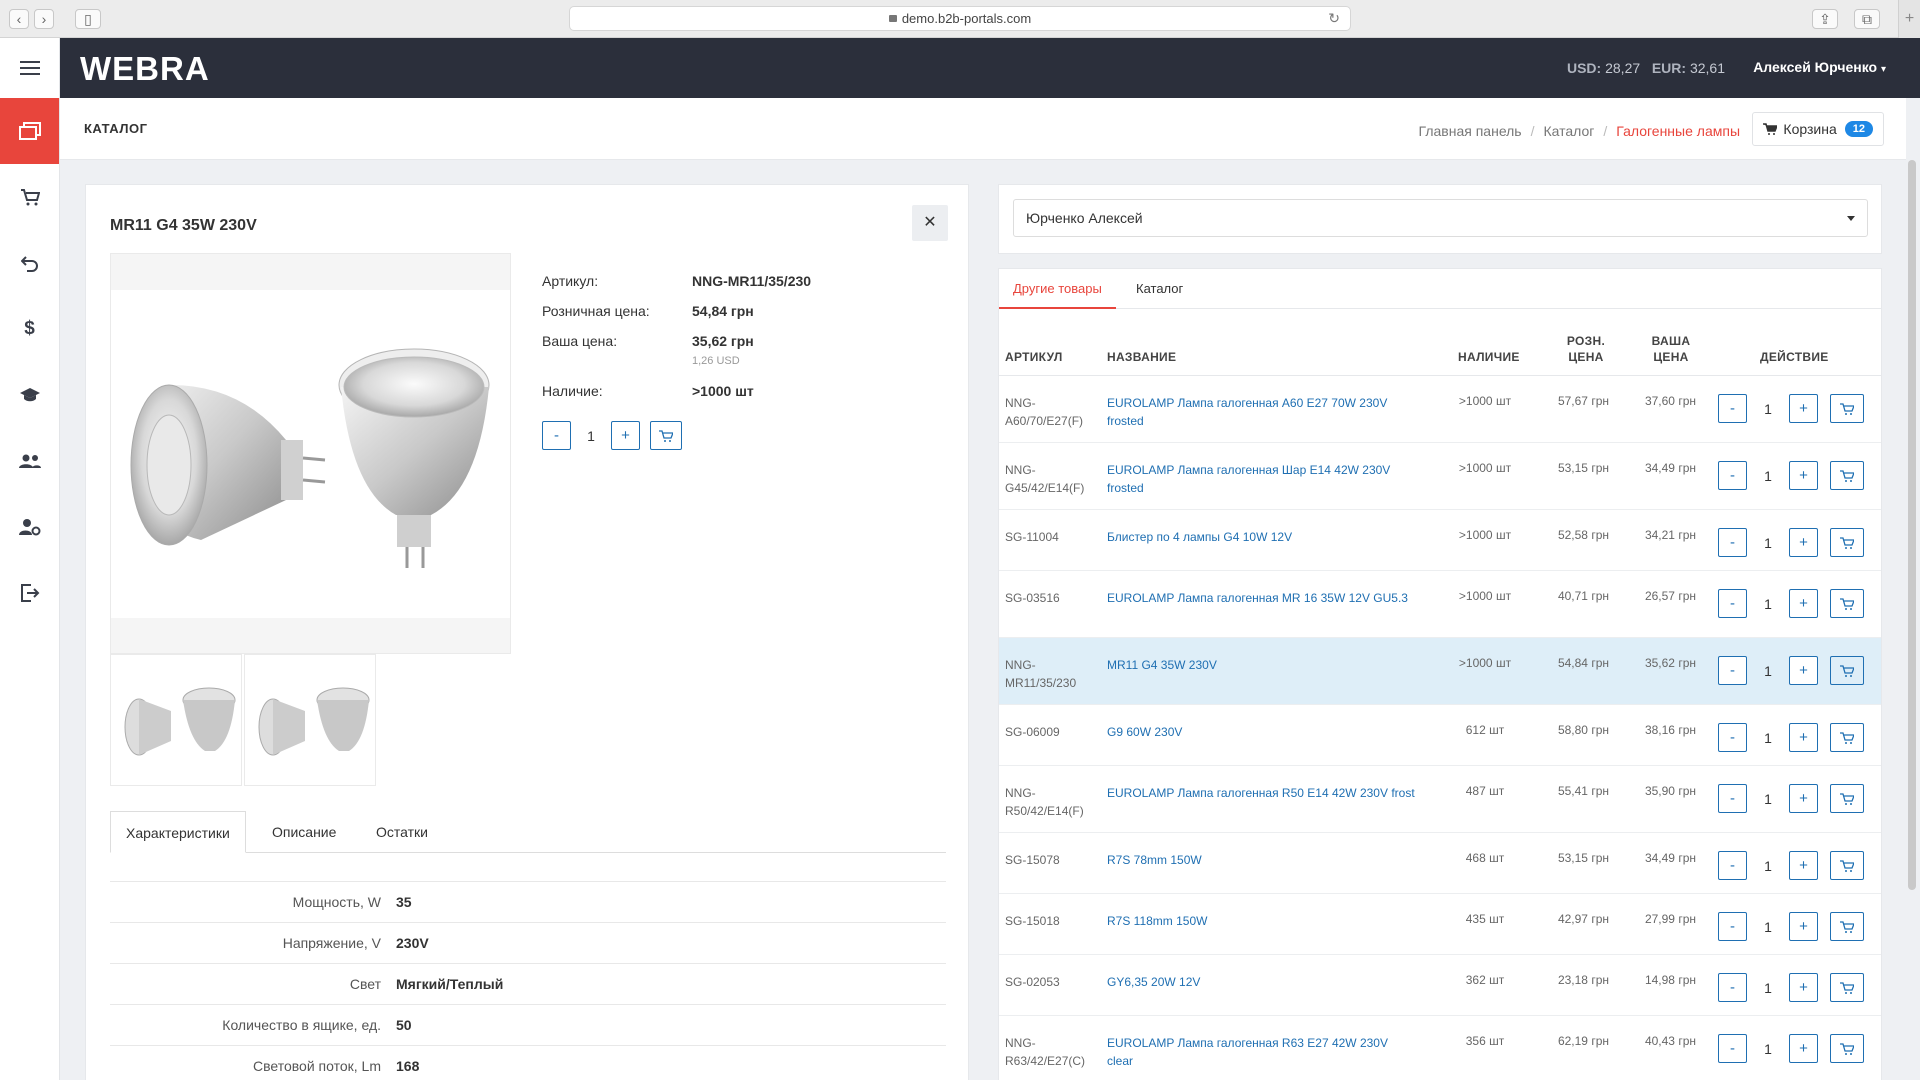 Image resolution: width=1920 pixels, height=1080 pixels. Describe the element at coordinates (1569, 131) in the screenshot. I see `breadcrumb-catalog: Каталог` at that location.